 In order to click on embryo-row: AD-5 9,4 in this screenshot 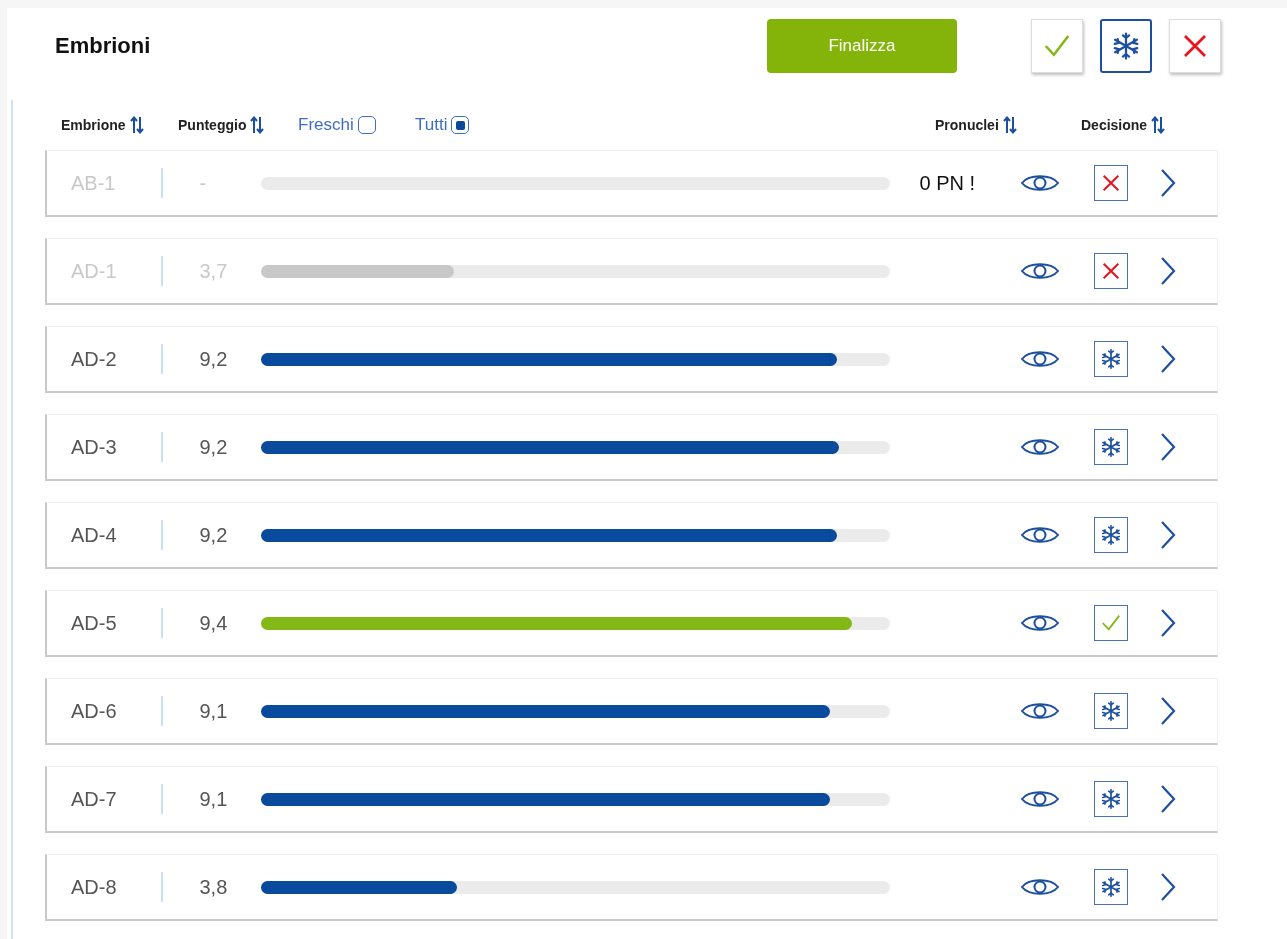, I will do `click(631, 623)`.